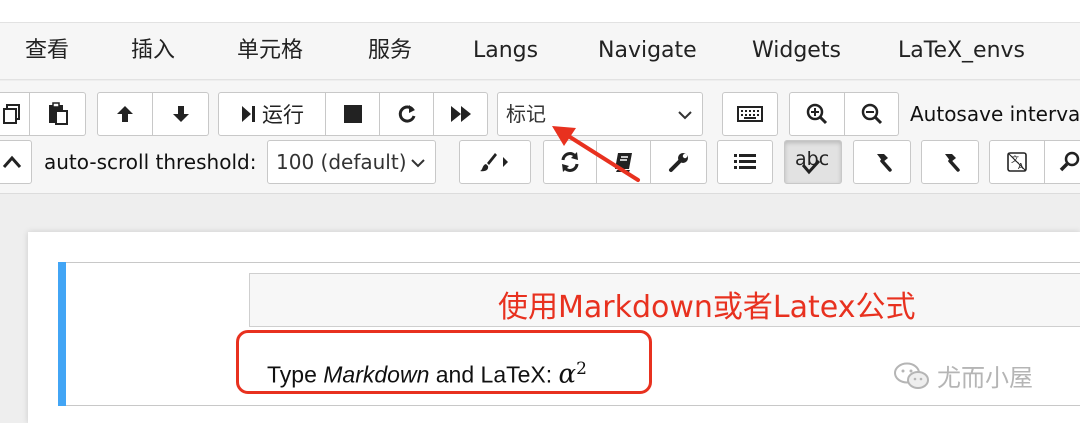 The height and width of the screenshot is (423, 1080). What do you see at coordinates (911, 375) in the screenshot?
I see `wechat-icon` at bounding box center [911, 375].